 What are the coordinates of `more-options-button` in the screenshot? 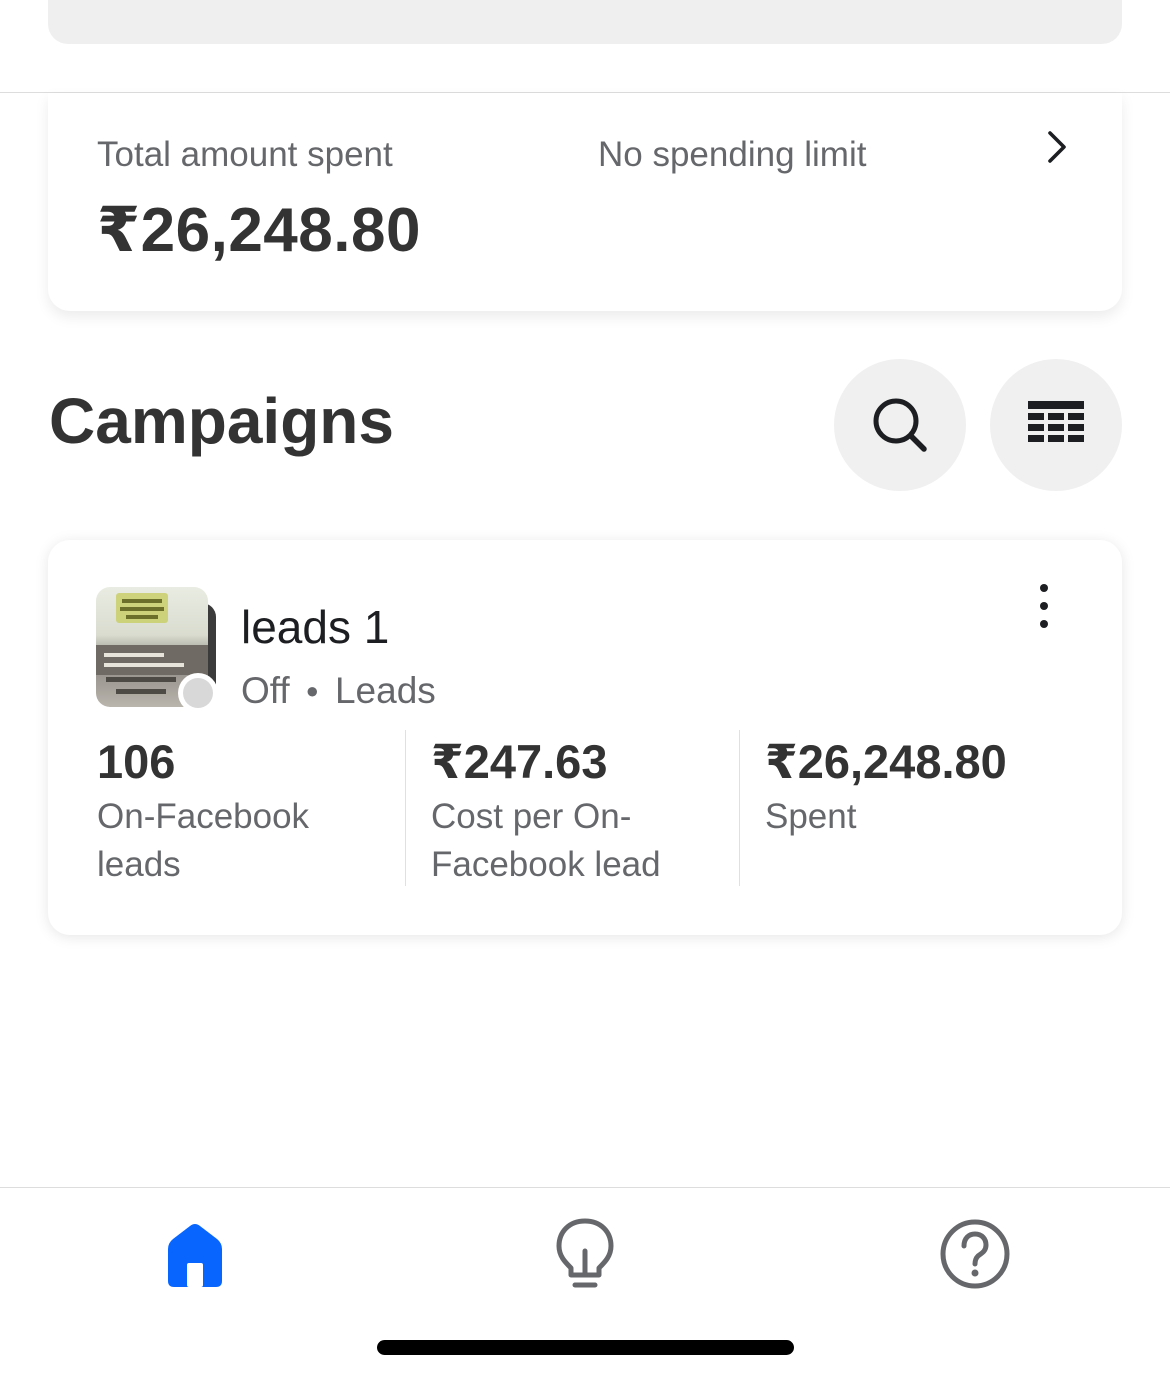 It's located at (1044, 606).